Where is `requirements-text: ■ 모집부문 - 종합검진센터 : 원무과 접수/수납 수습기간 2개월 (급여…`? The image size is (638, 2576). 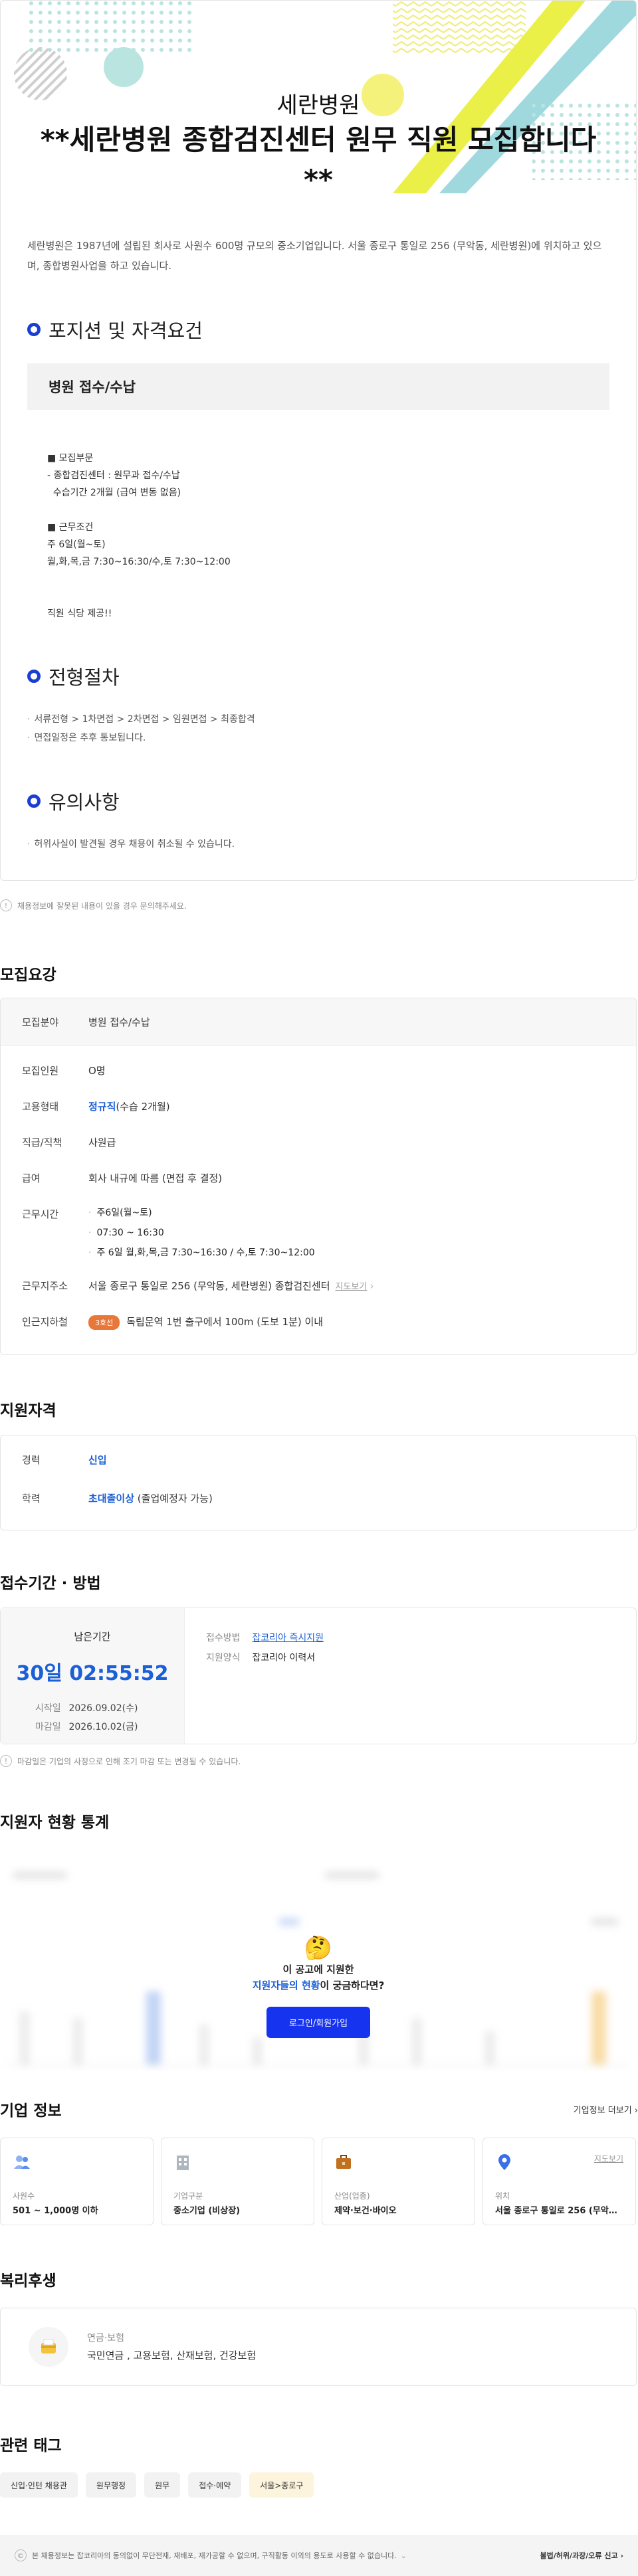 requirements-text: ■ 모집부문 - 종합검진센터 : 원무과 접수/수납 수습기간 2개월 (급여… is located at coordinates (341, 536).